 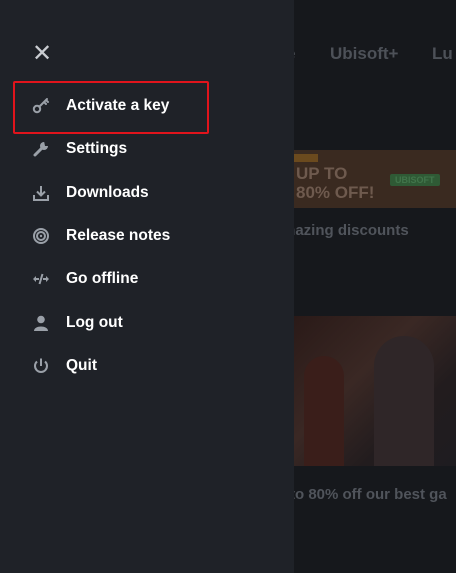 What do you see at coordinates (150, 366) in the screenshot?
I see `menu-item-quit: Quit` at bounding box center [150, 366].